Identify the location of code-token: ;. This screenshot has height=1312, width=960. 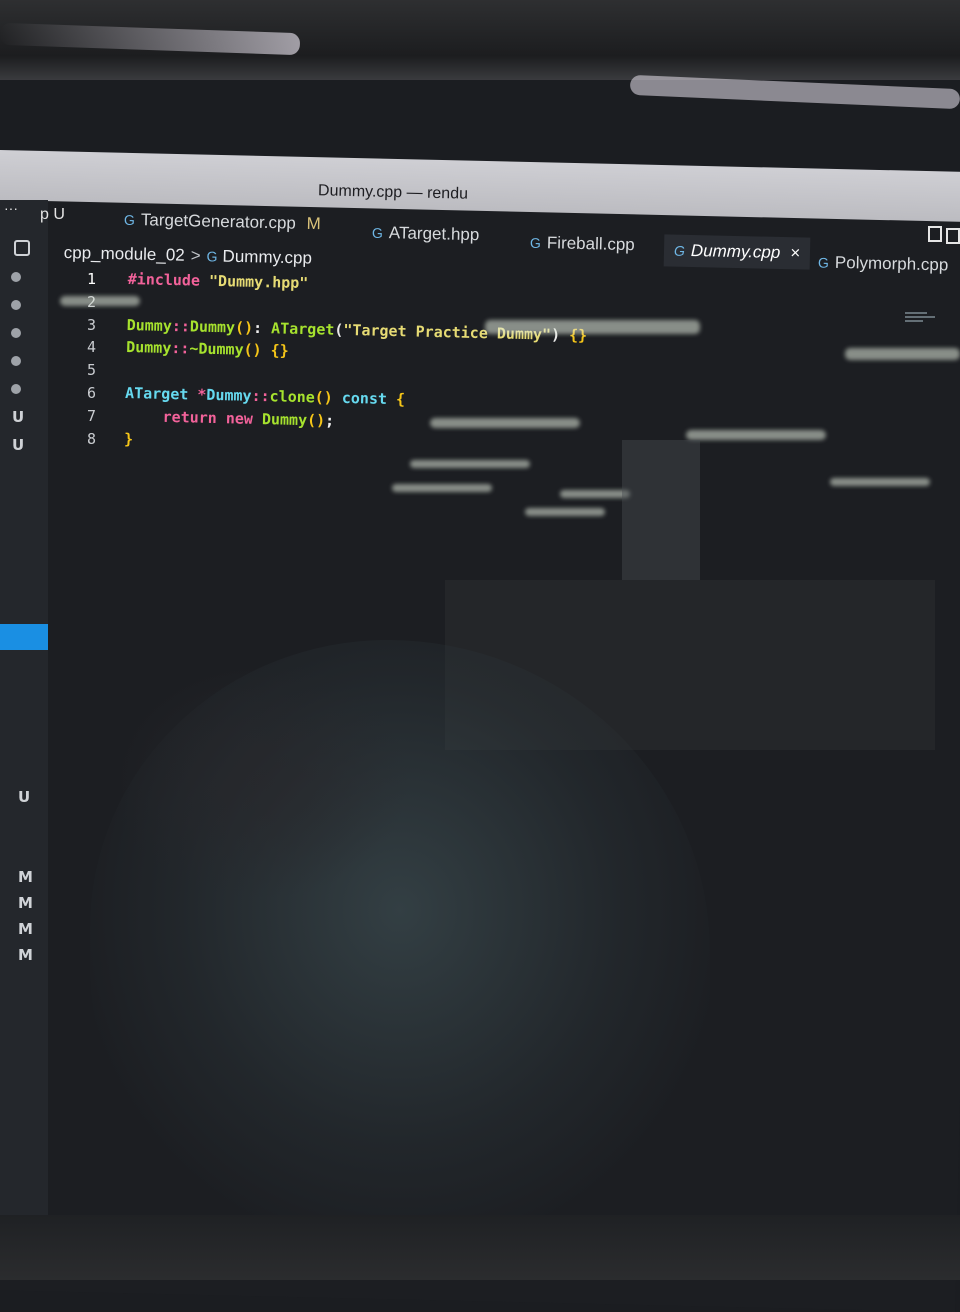
(329, 420).